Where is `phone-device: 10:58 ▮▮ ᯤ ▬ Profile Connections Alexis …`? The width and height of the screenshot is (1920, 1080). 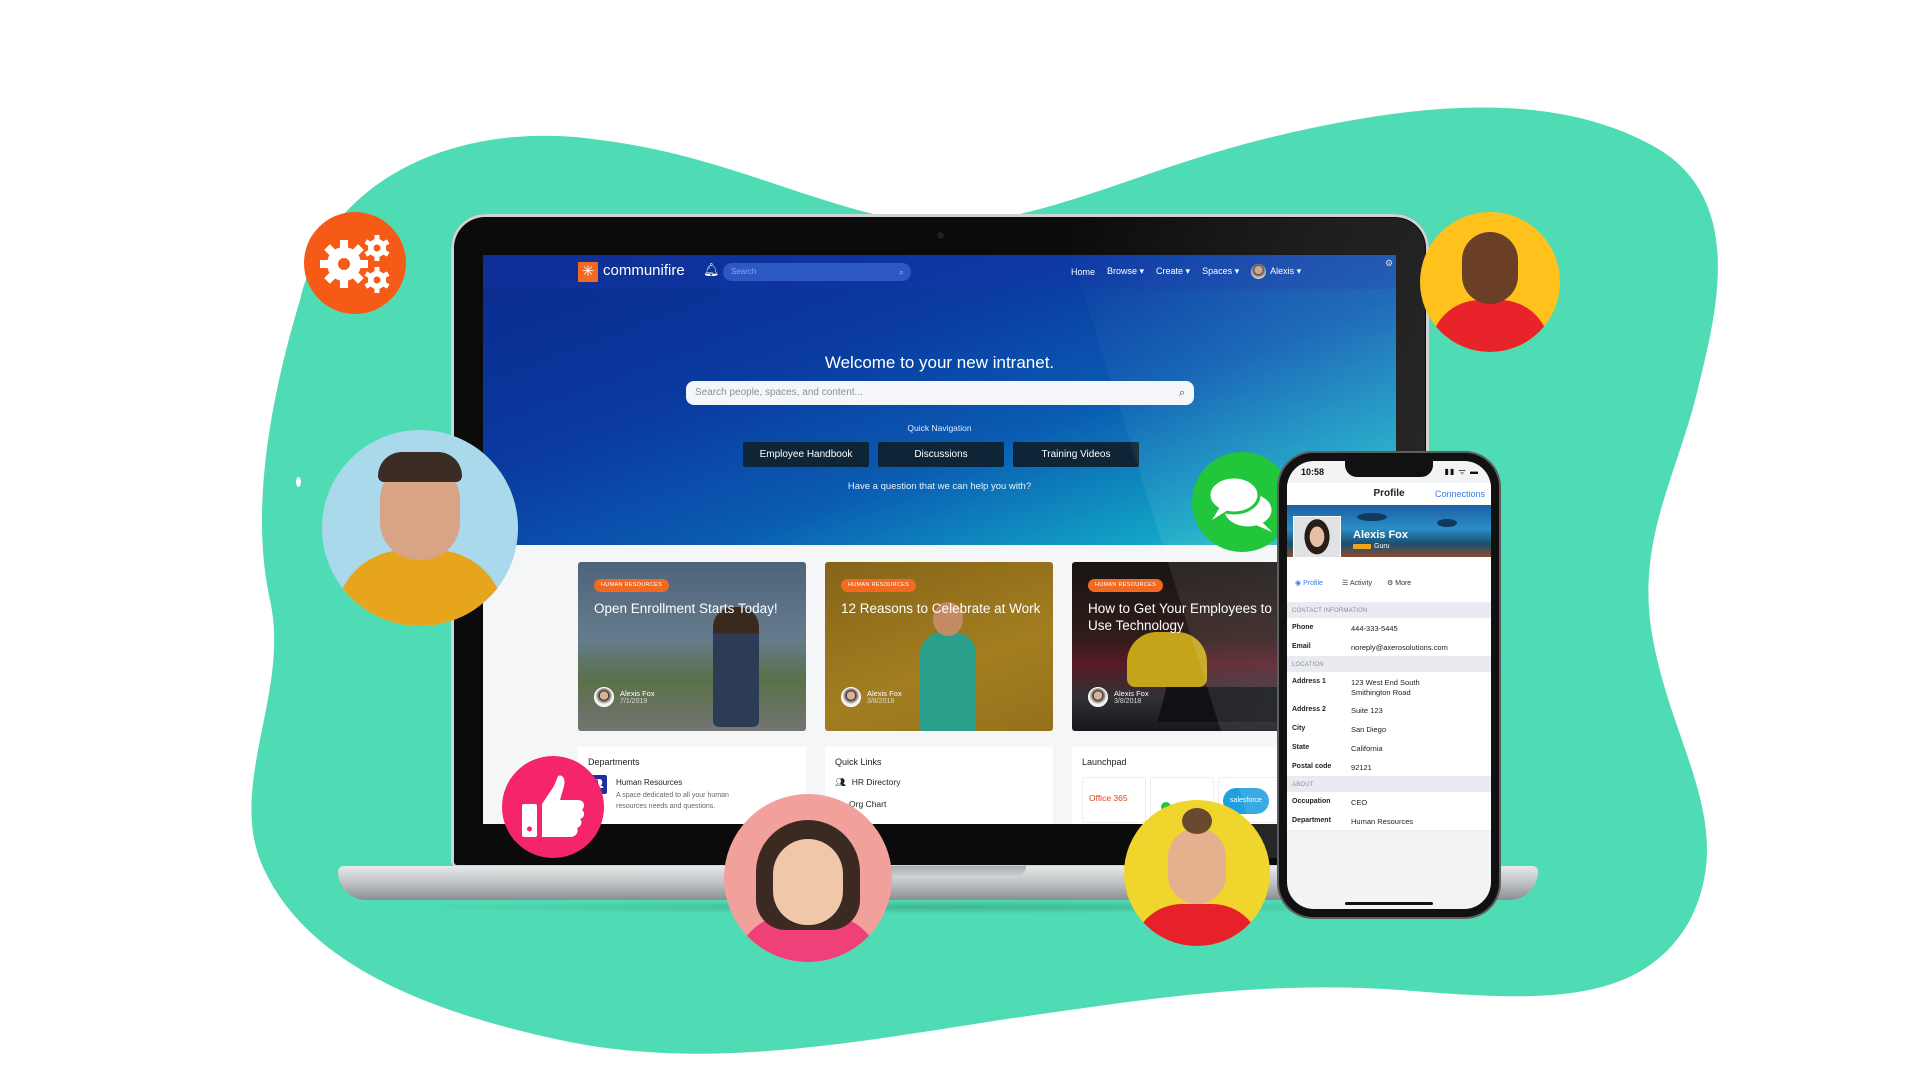 phone-device: 10:58 ▮▮ ᯤ ▬ Profile Connections Alexis … is located at coordinates (1389, 685).